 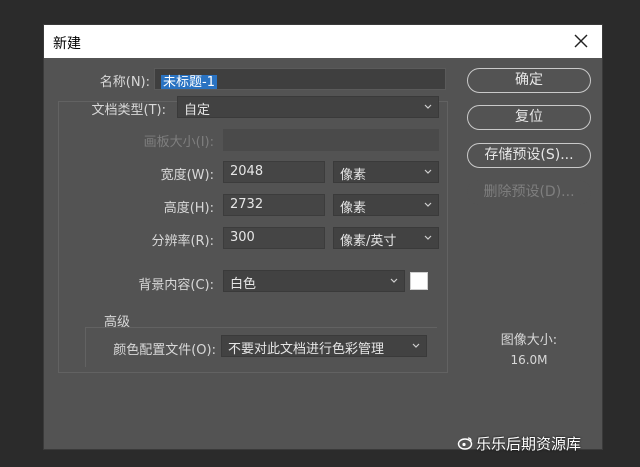 What do you see at coordinates (189, 82) in the screenshot?
I see `name-value: 未标题-1` at bounding box center [189, 82].